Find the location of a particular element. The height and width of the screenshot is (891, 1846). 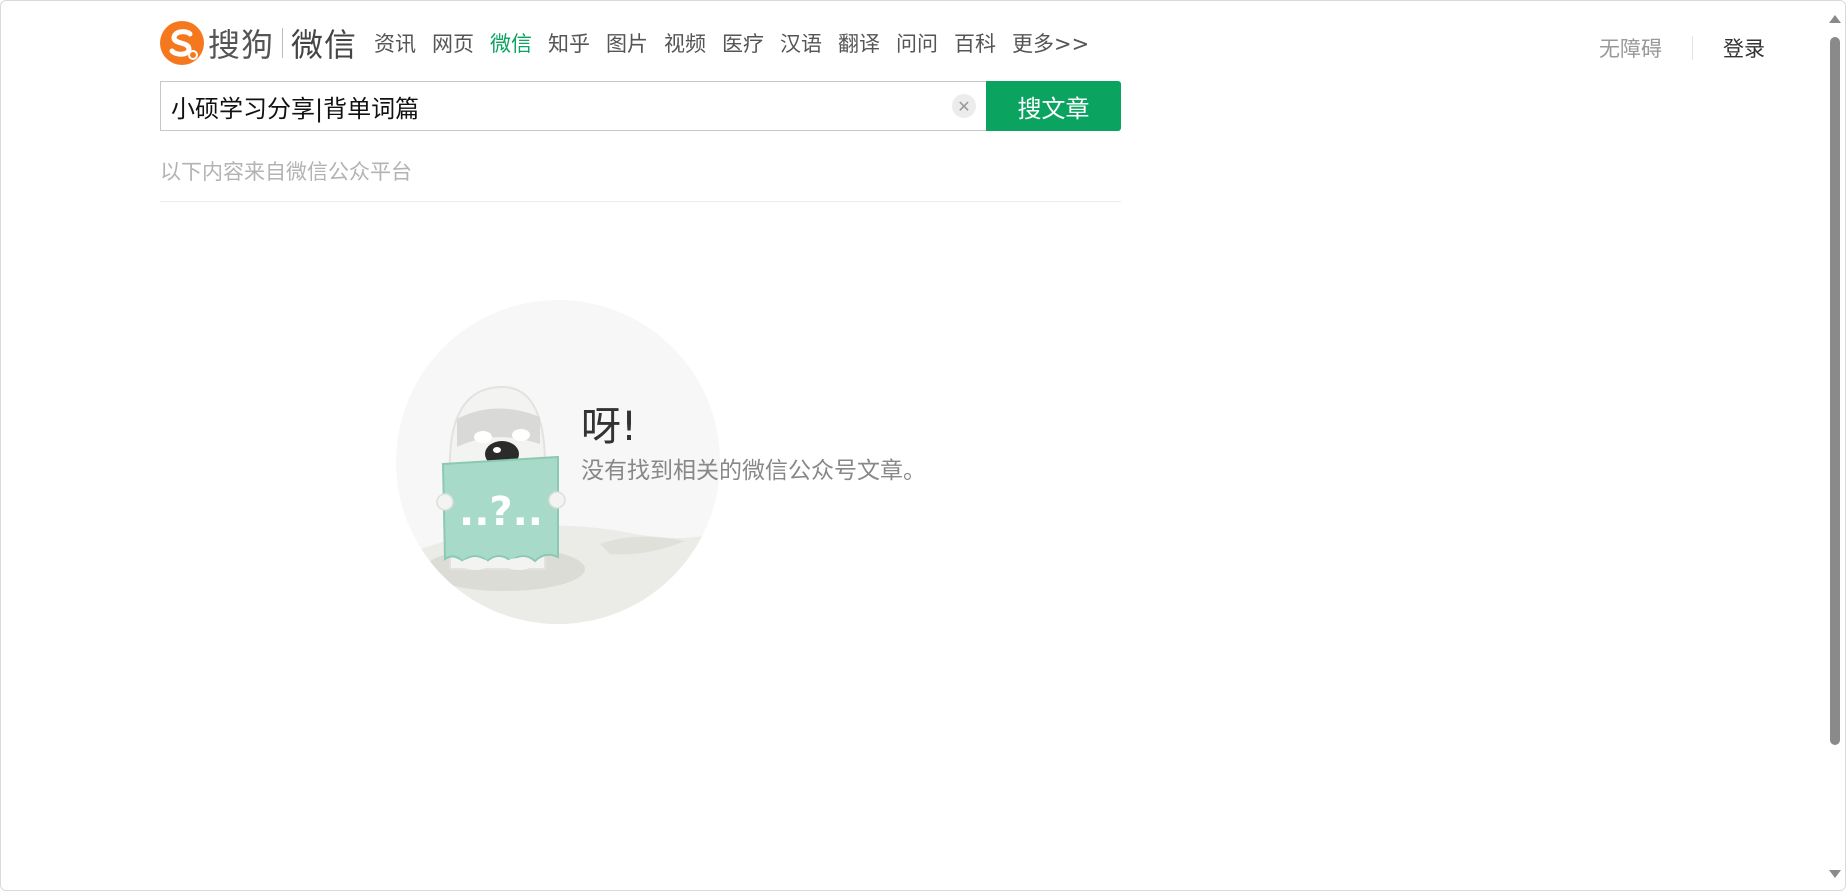

source-note: 以下内容来自微信公众平台 is located at coordinates (286, 172).